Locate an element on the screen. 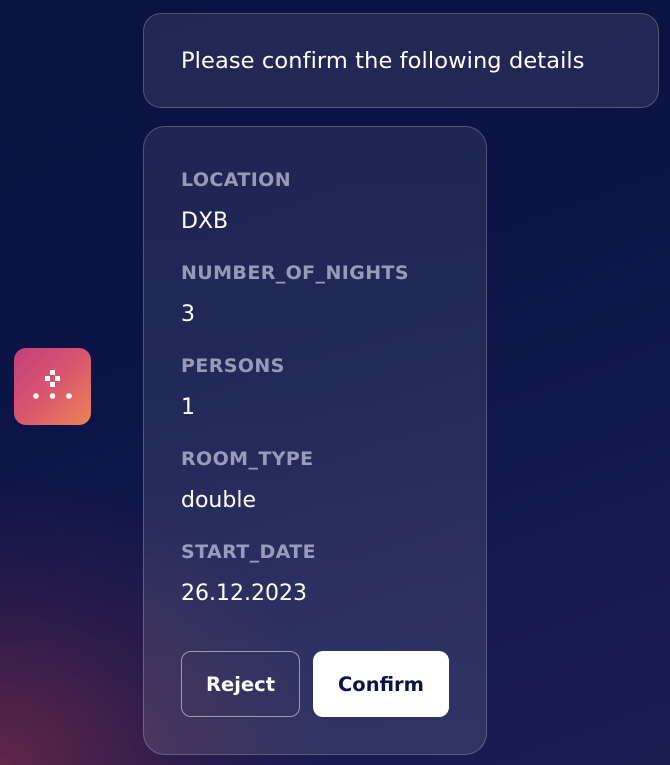 The image size is (670, 765). reject-button: Reject is located at coordinates (240, 684).